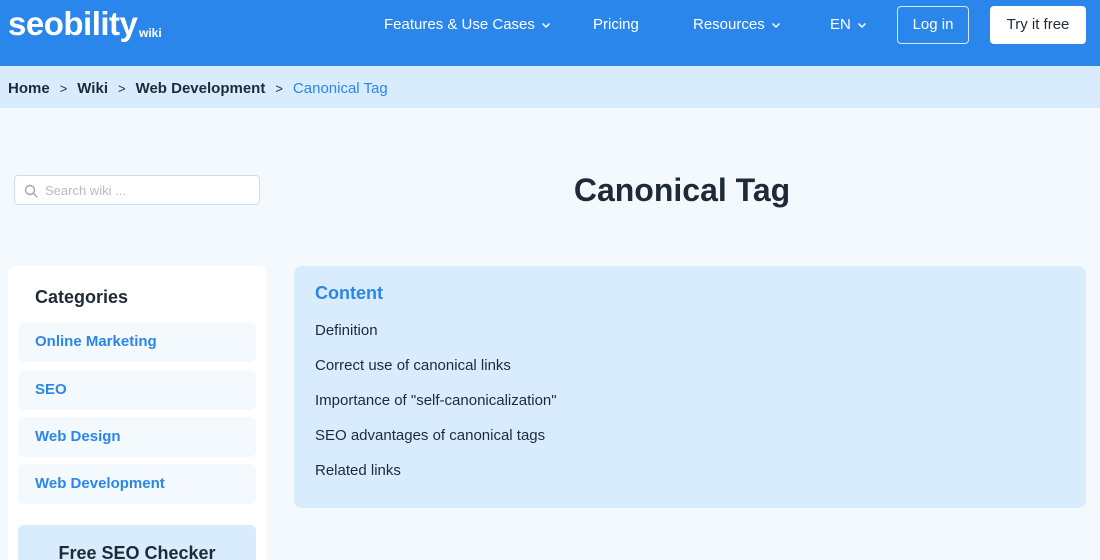 This screenshot has height=560, width=1100. Describe the element at coordinates (137, 390) in the screenshot. I see `category-seo: SEO` at that location.